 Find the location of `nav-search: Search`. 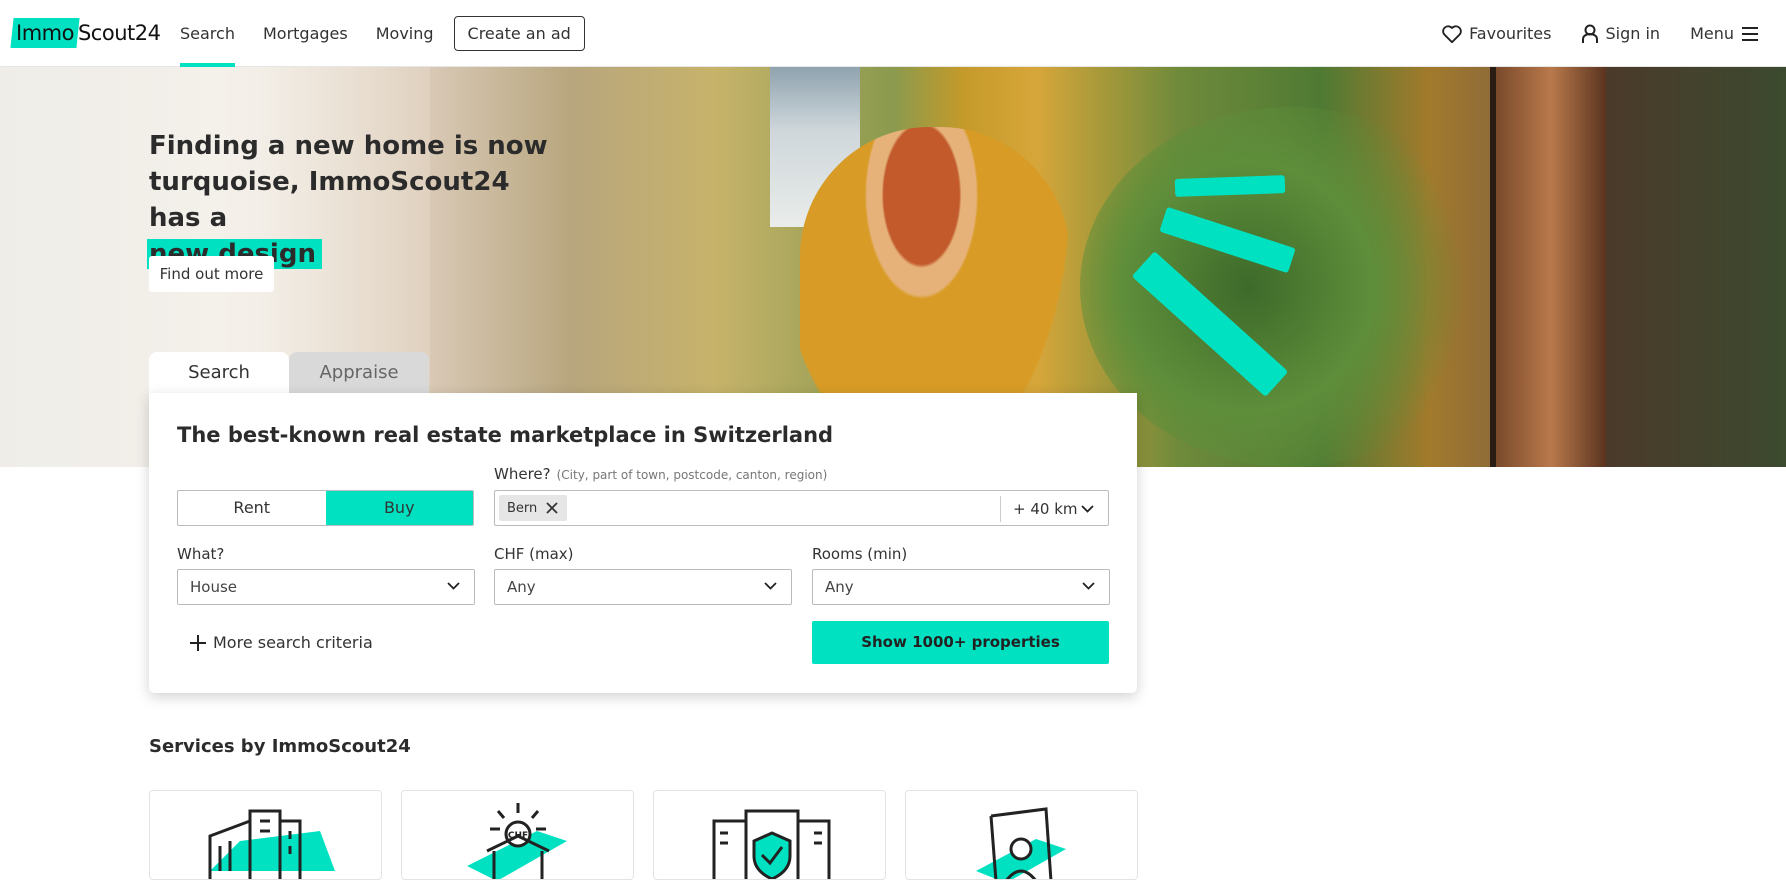

nav-search: Search is located at coordinates (207, 33).